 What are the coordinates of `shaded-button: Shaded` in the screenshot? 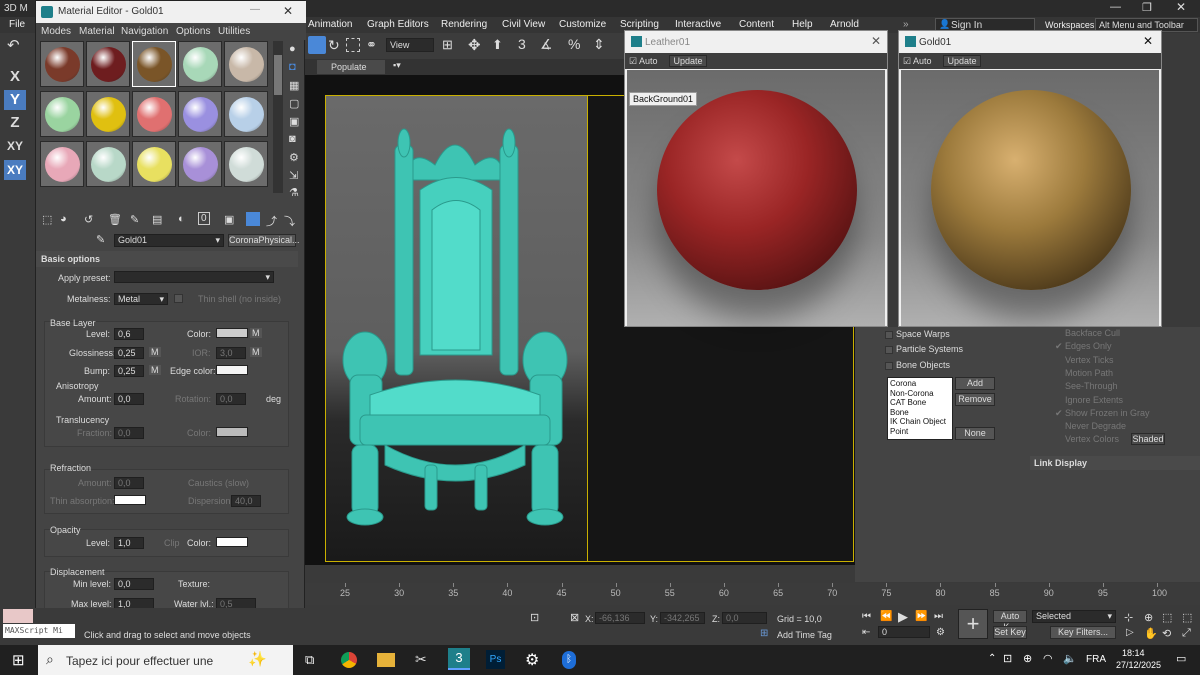 It's located at (1148, 439).